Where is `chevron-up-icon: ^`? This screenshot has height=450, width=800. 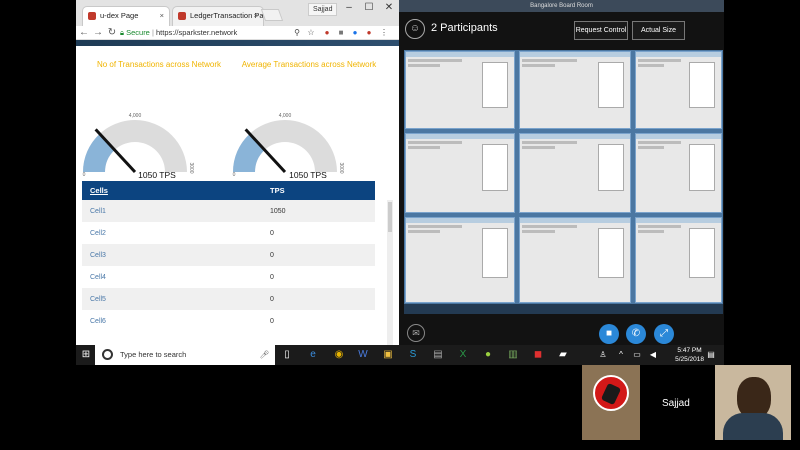
chevron-up-icon: ^ is located at coordinates (621, 355).